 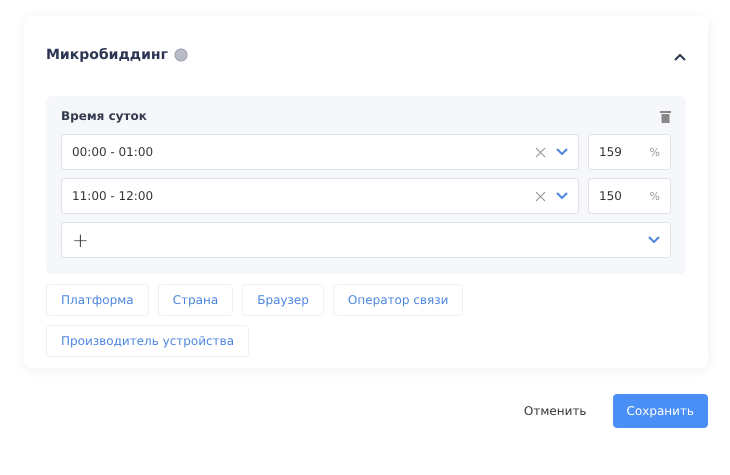 I want to click on percent-field: 150 %, so click(x=629, y=196).